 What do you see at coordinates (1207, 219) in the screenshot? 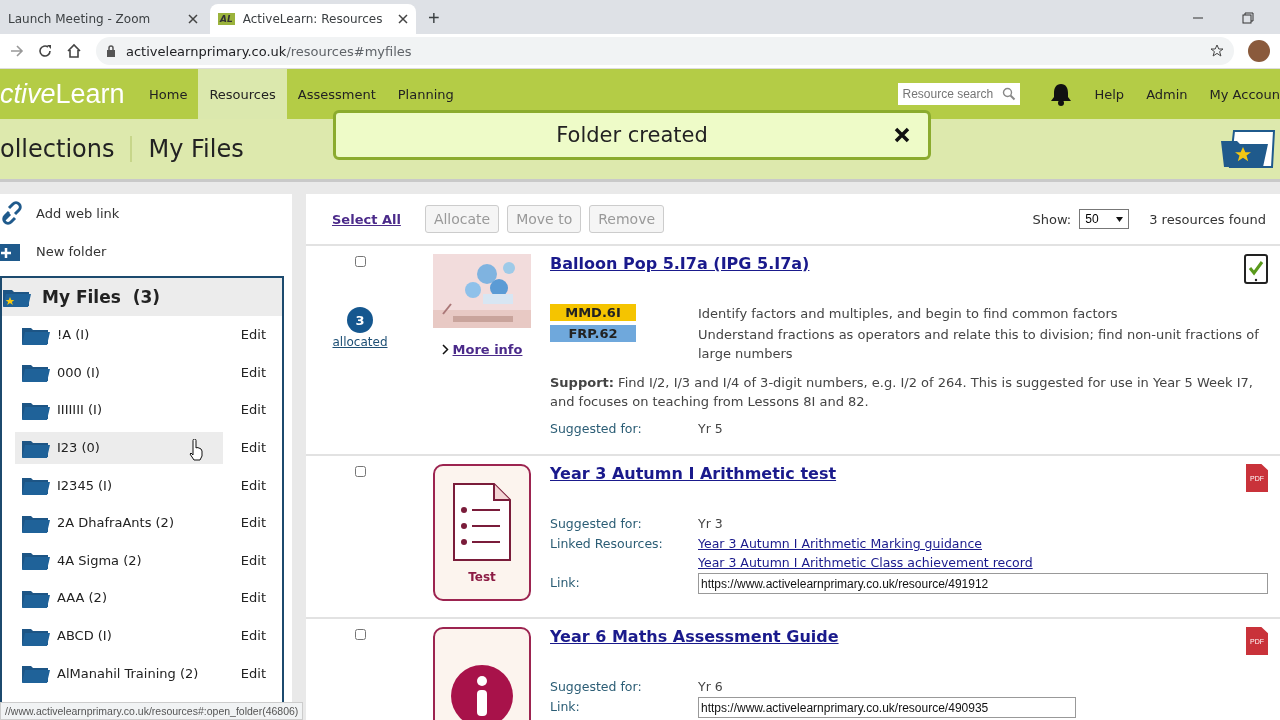
I see `results-count: 3 resources found` at bounding box center [1207, 219].